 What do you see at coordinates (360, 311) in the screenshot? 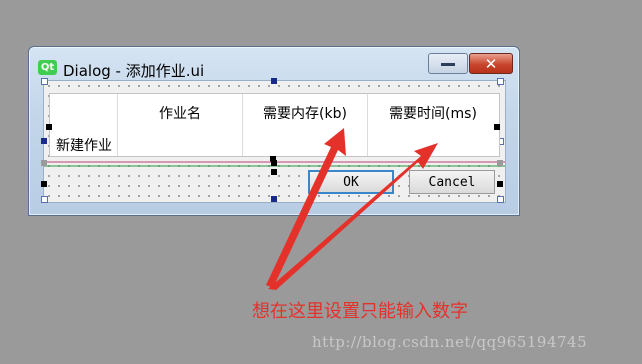
I see `annotation-text: 想在这里设置只能输入数字` at bounding box center [360, 311].